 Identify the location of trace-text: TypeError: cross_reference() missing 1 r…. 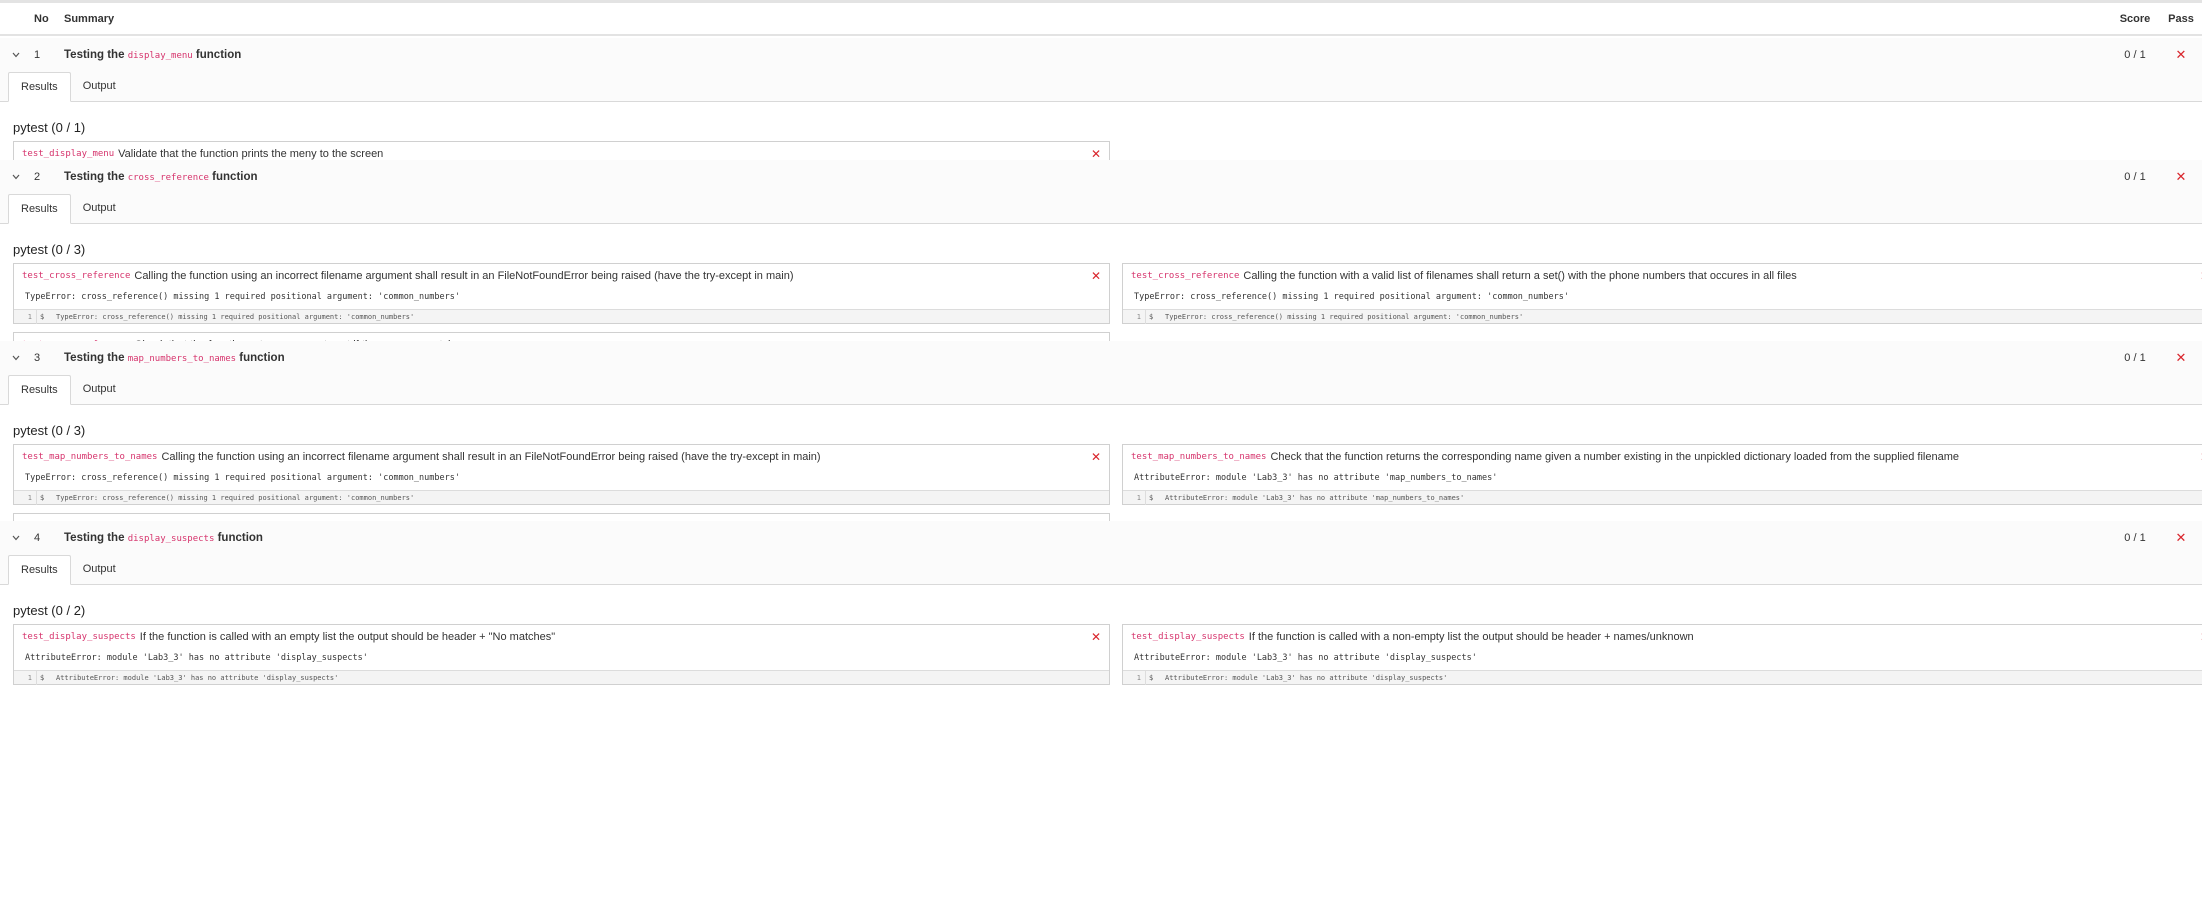
(235, 316).